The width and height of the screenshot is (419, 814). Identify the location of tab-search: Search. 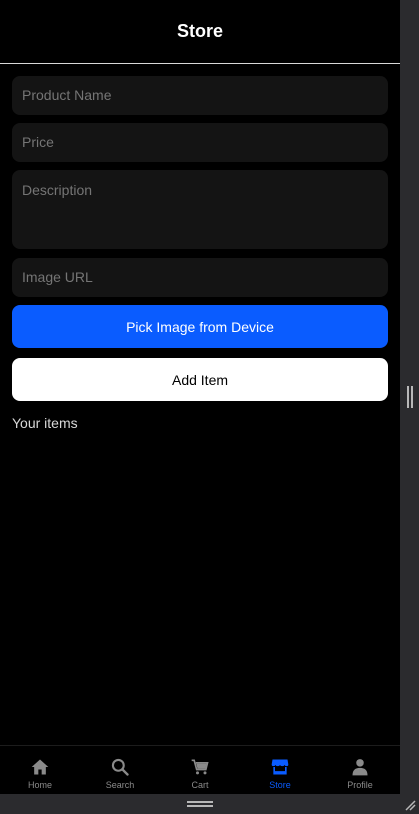
(120, 770).